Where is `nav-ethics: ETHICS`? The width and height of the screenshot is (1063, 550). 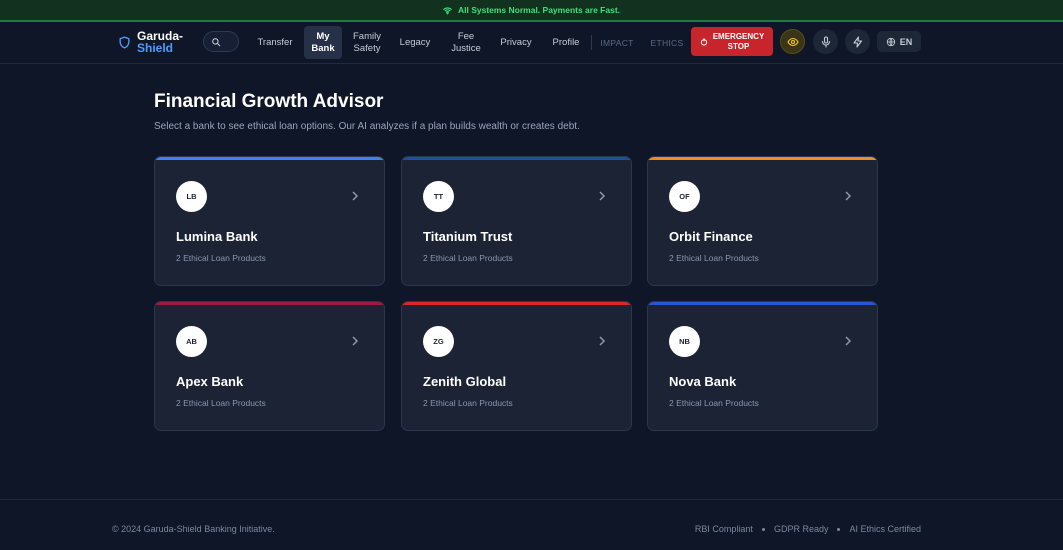 nav-ethics: ETHICS is located at coordinates (667, 42).